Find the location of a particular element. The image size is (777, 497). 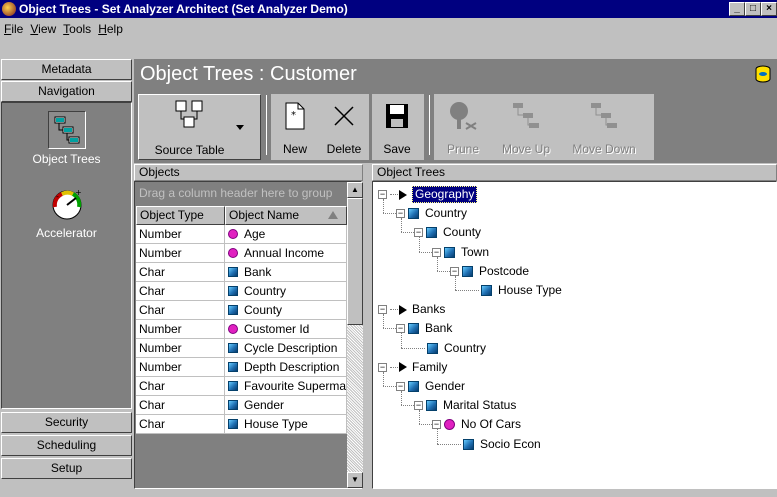

tree-node-label: No Of Cars is located at coordinates (491, 424).